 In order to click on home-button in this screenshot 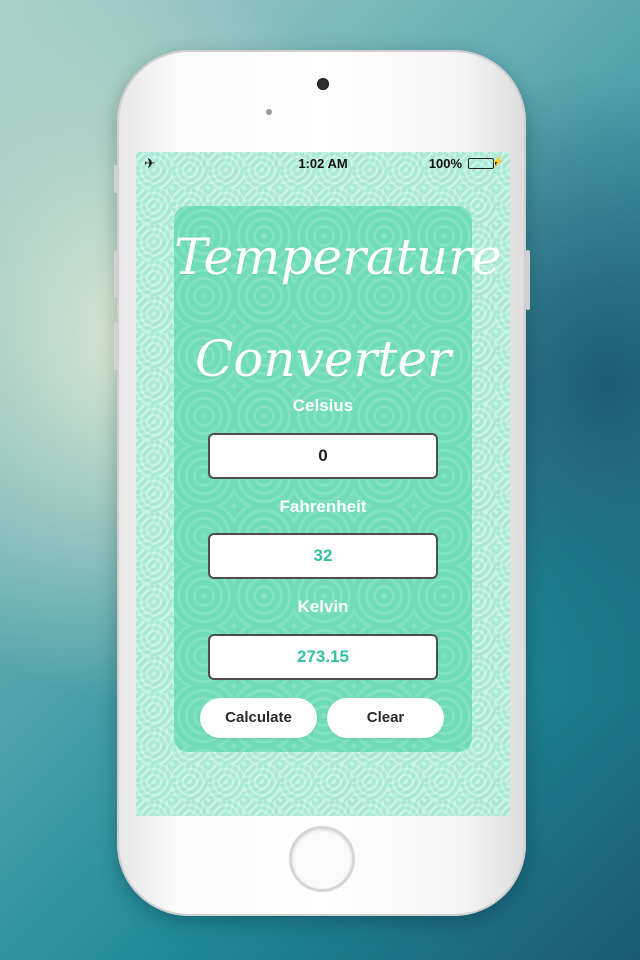, I will do `click(322, 859)`.